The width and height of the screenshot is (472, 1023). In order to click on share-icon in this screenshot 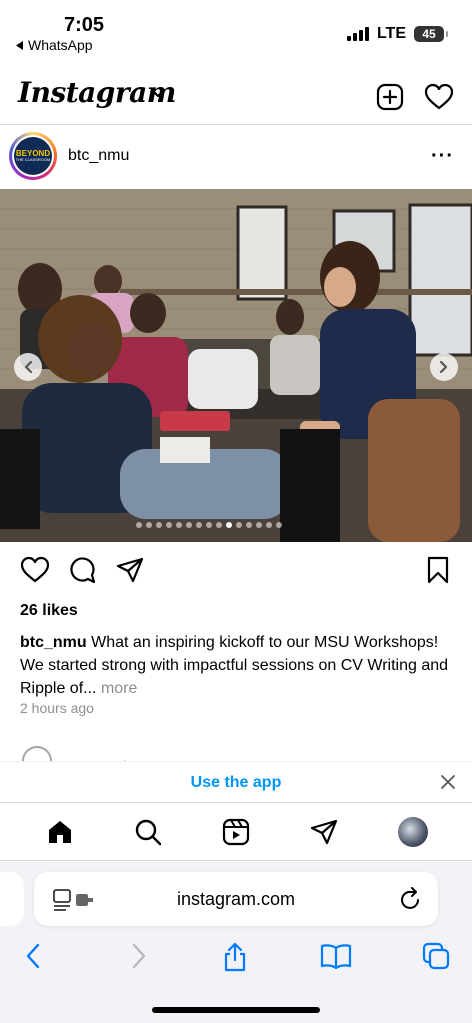, I will do `click(130, 570)`.